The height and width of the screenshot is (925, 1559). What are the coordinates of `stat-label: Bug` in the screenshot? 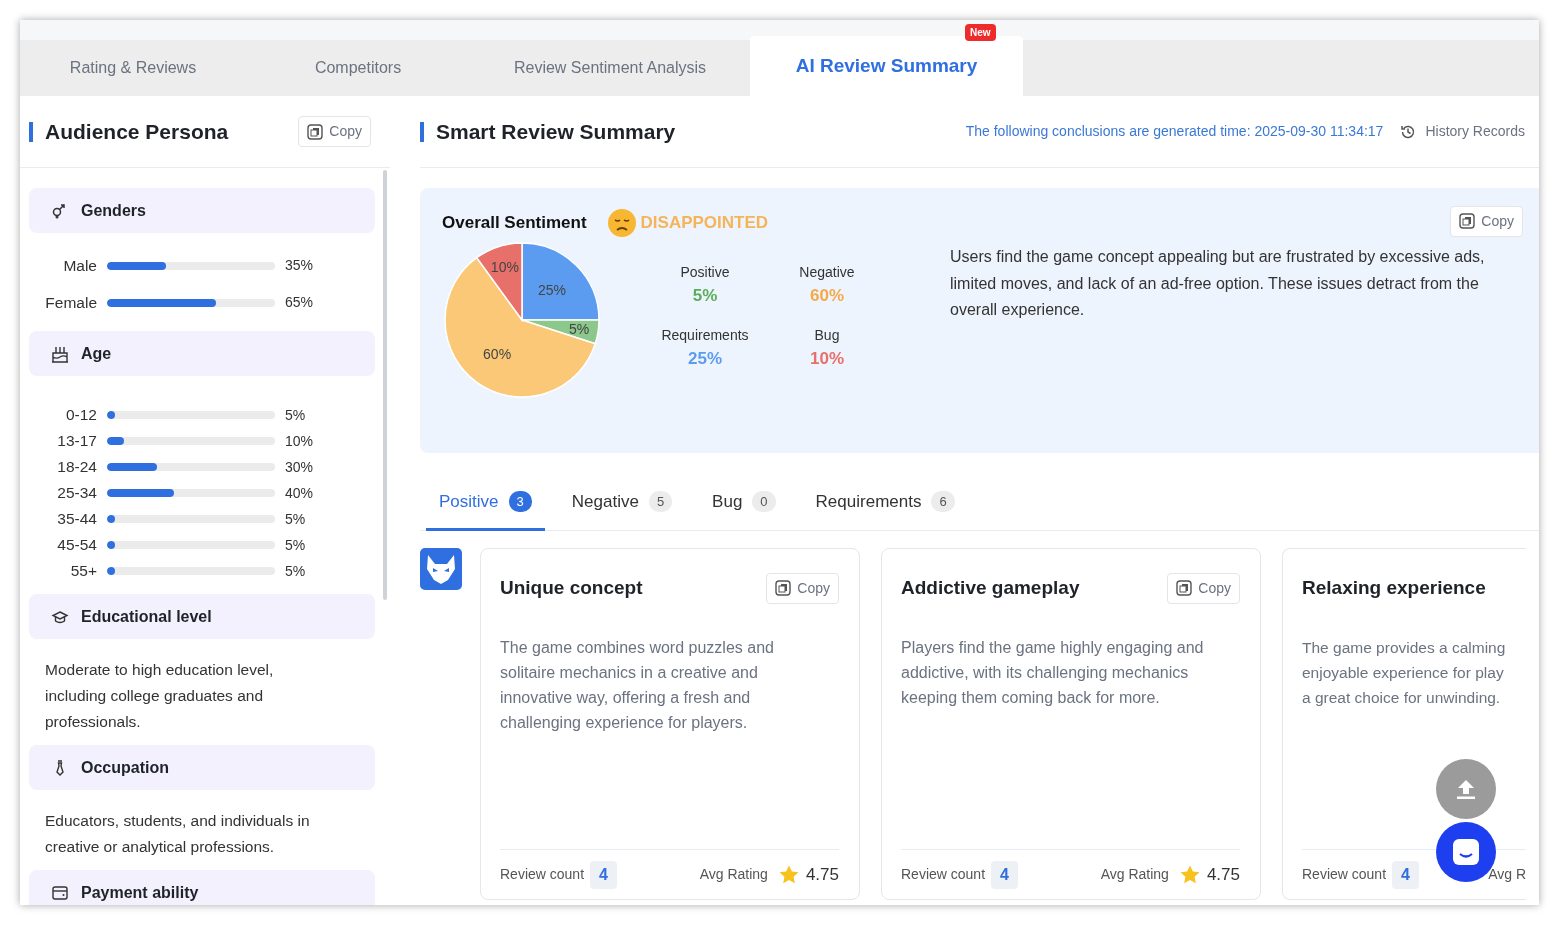 It's located at (827, 335).